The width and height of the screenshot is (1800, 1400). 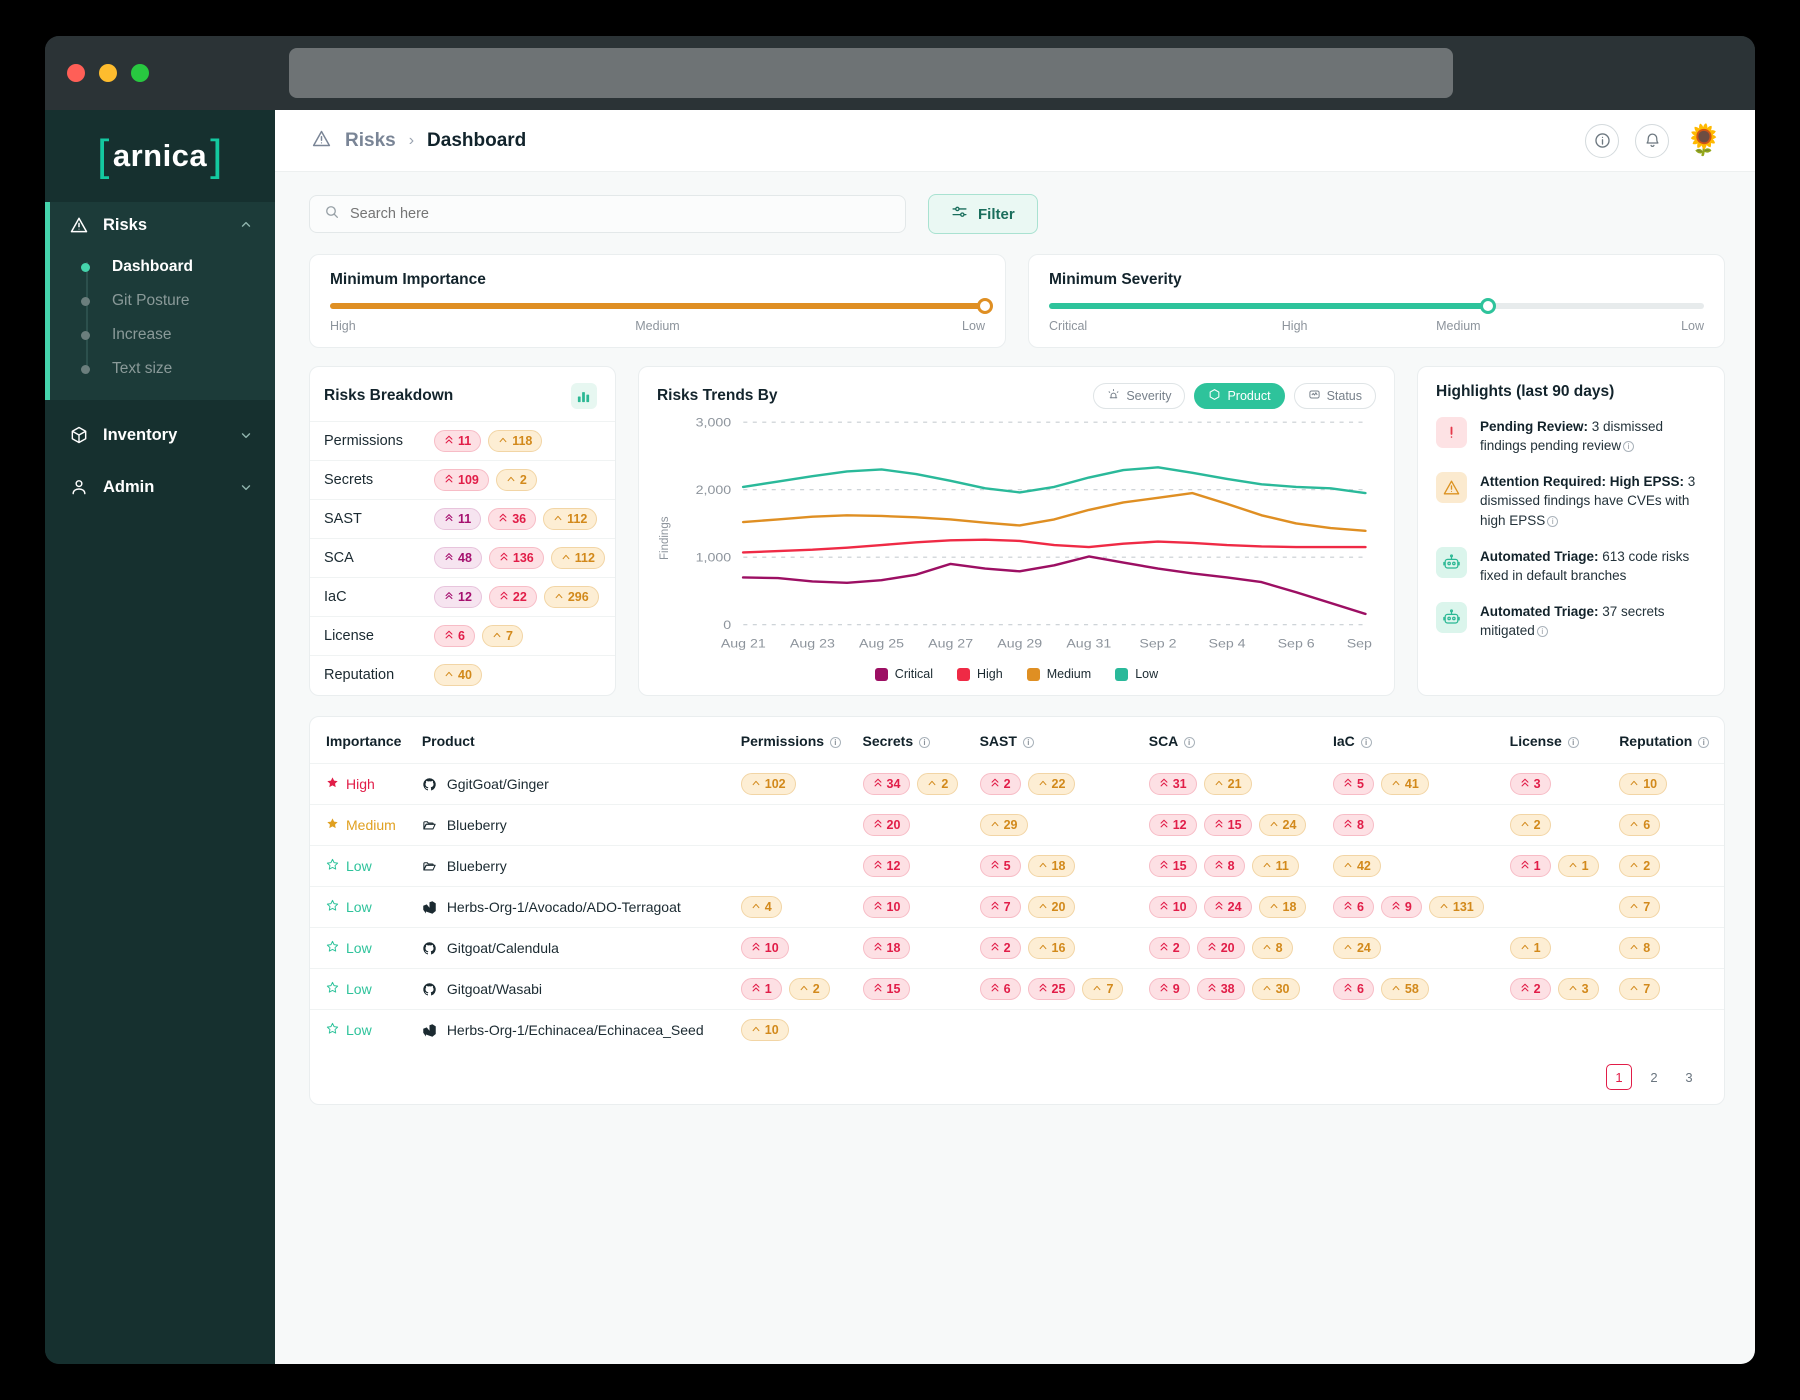 I want to click on minimize-window-button, so click(x=108, y=73).